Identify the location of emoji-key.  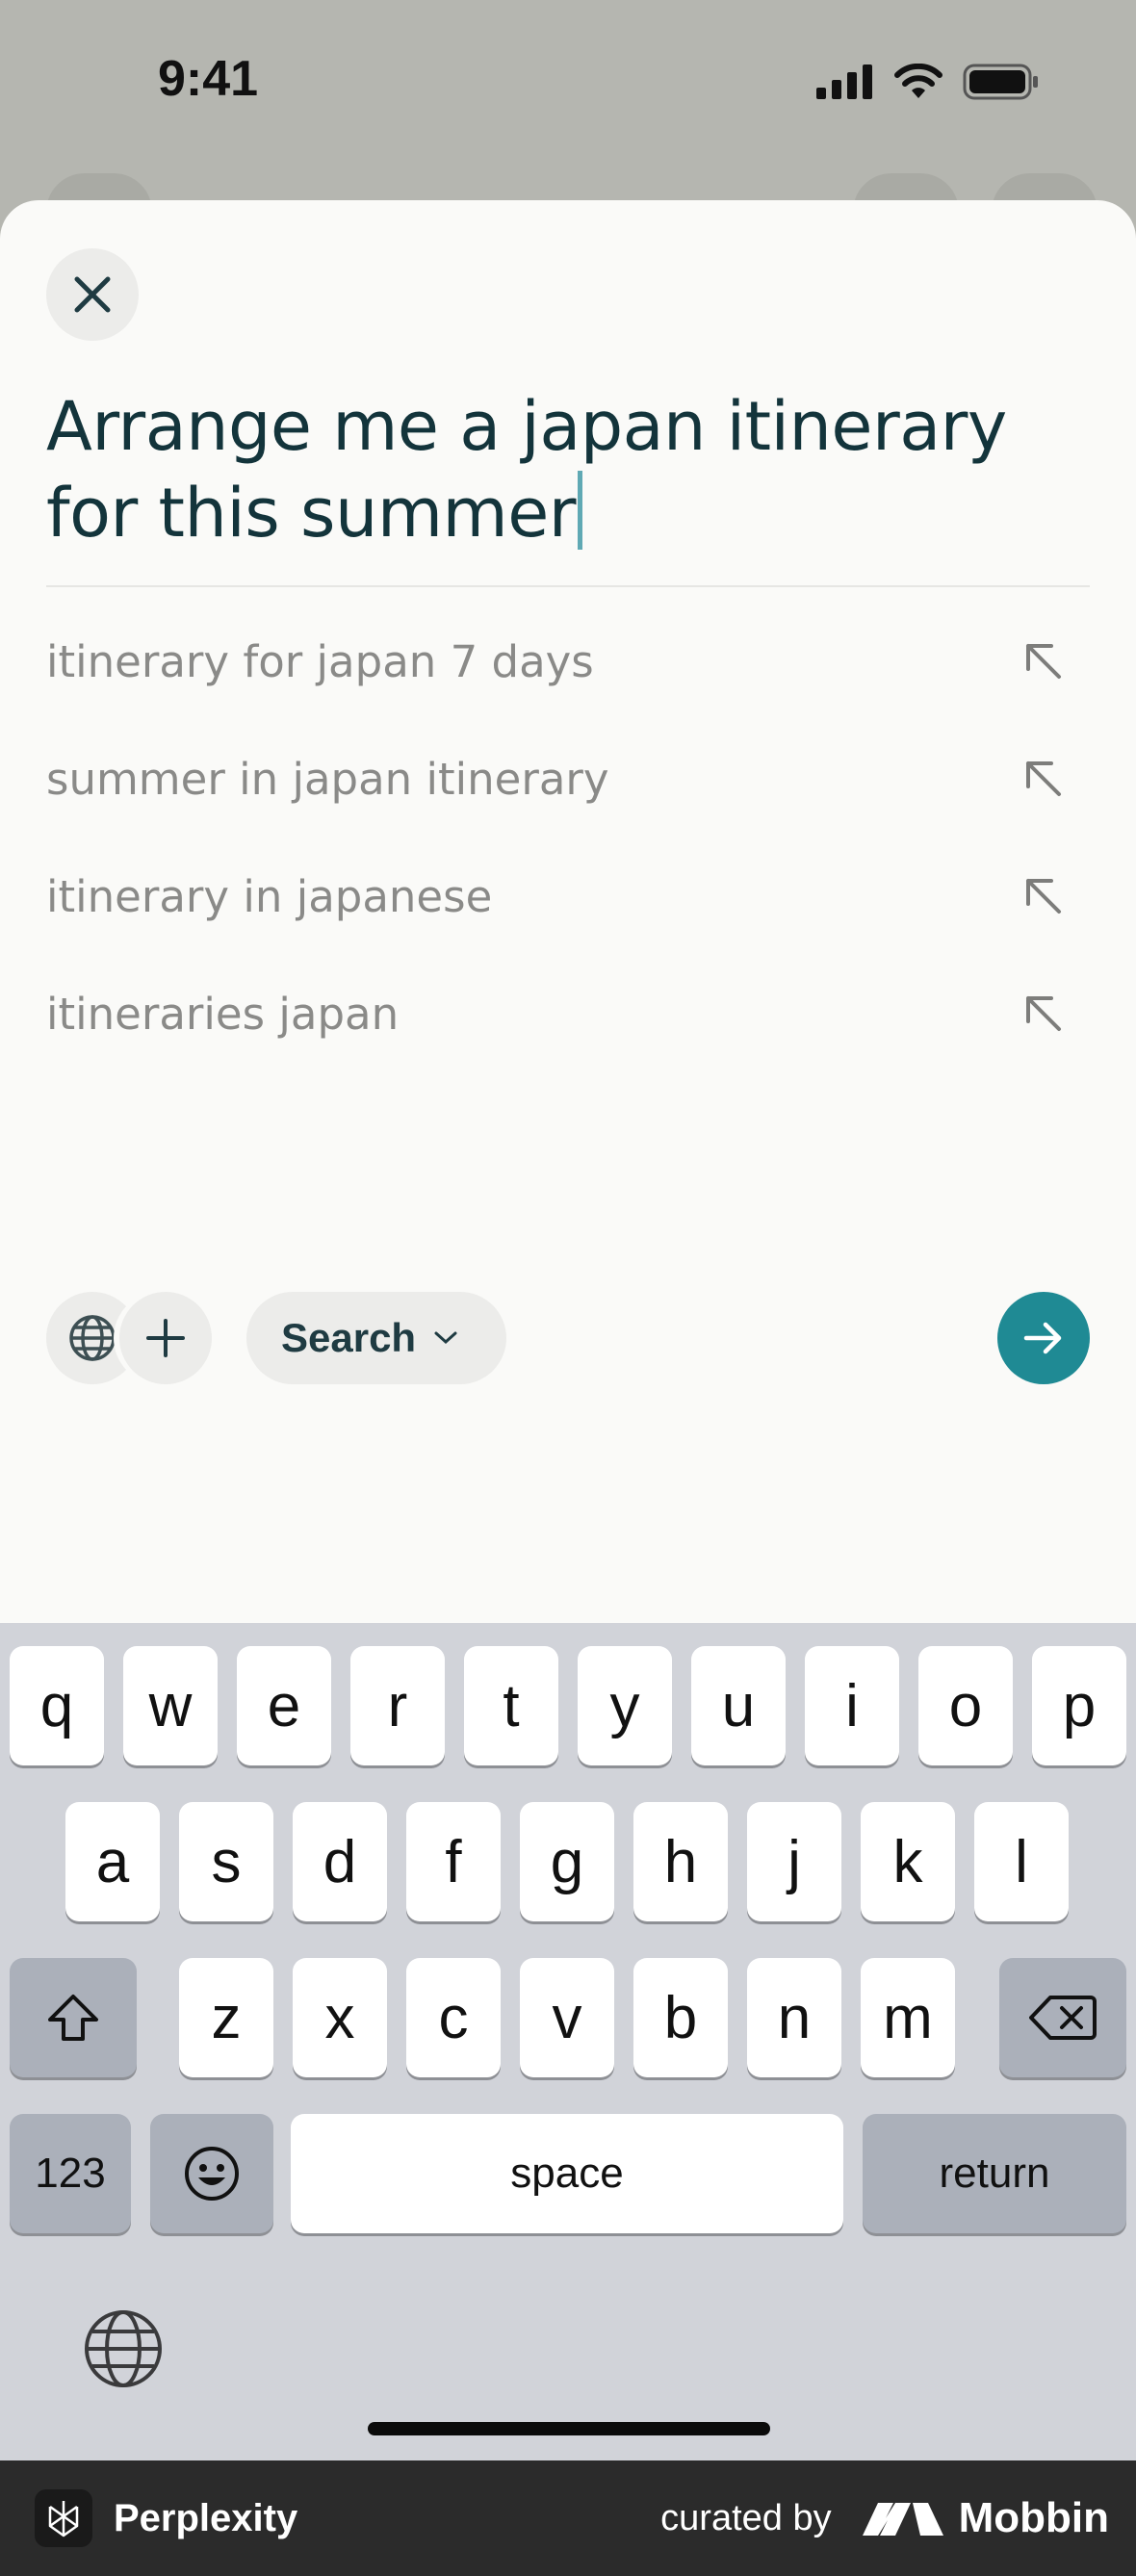
(212, 2173).